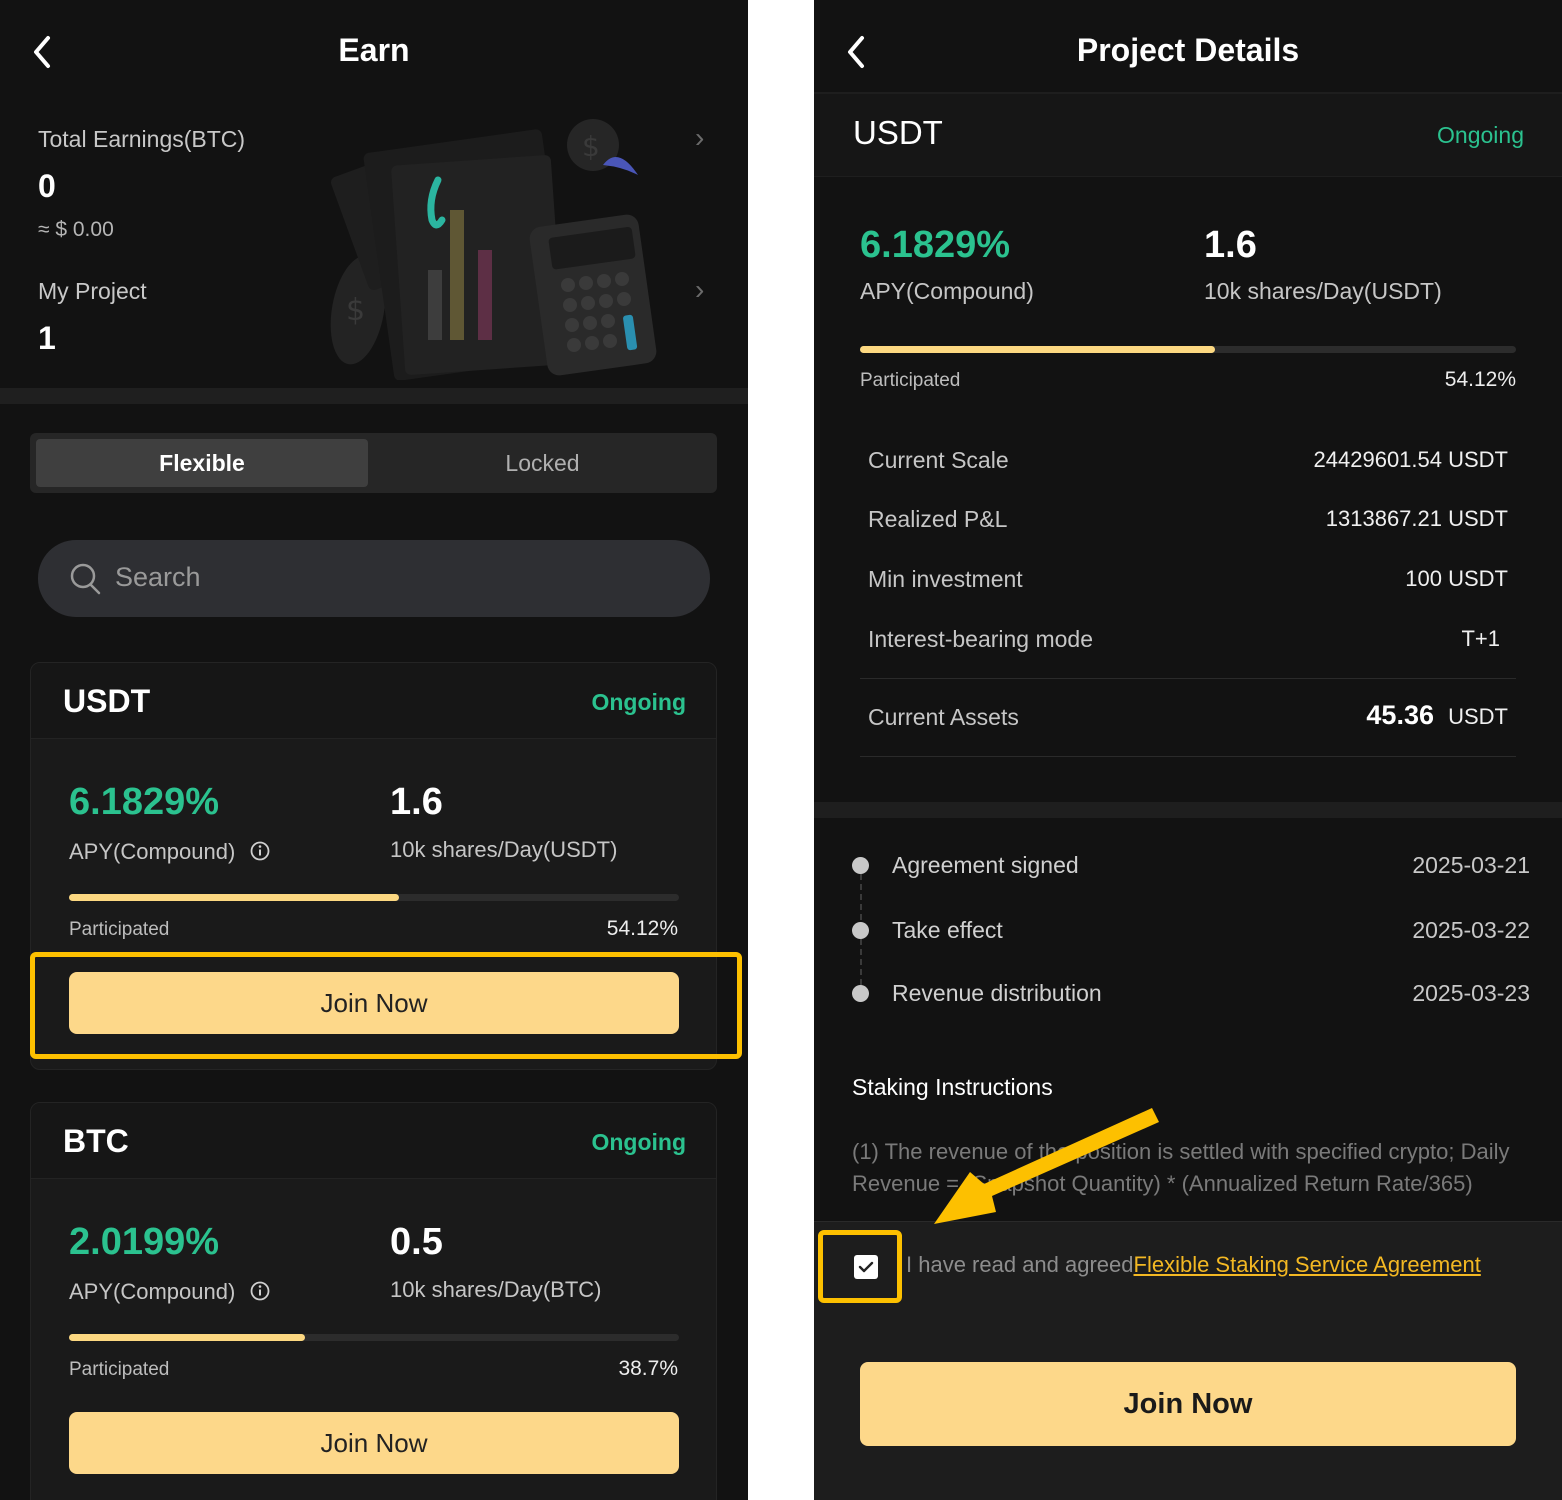 The width and height of the screenshot is (1562, 1500). What do you see at coordinates (374, 578) in the screenshot?
I see `search-input: Search` at bounding box center [374, 578].